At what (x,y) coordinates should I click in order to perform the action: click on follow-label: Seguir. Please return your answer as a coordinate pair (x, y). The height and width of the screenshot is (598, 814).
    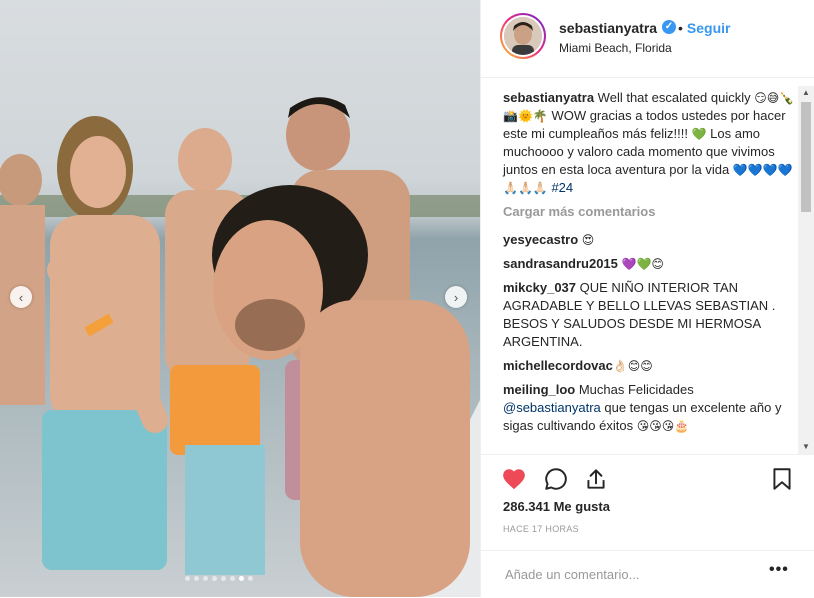
    Looking at the image, I should click on (708, 28).